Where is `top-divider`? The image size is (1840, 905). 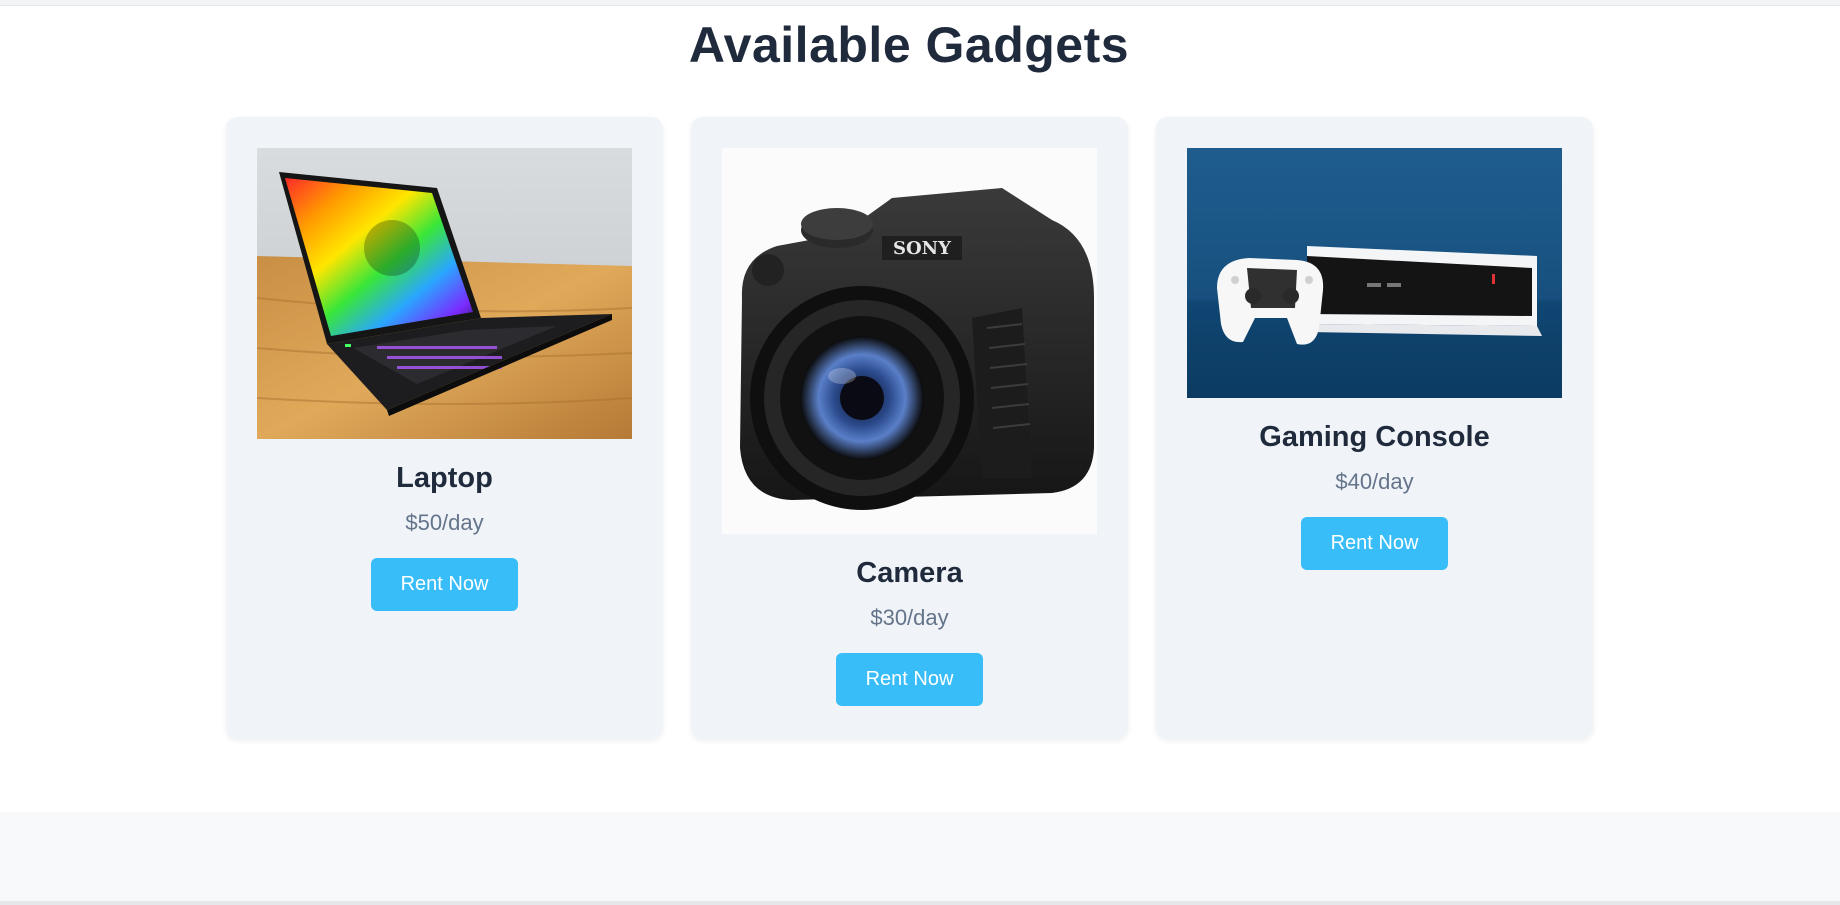 top-divider is located at coordinates (920, 3).